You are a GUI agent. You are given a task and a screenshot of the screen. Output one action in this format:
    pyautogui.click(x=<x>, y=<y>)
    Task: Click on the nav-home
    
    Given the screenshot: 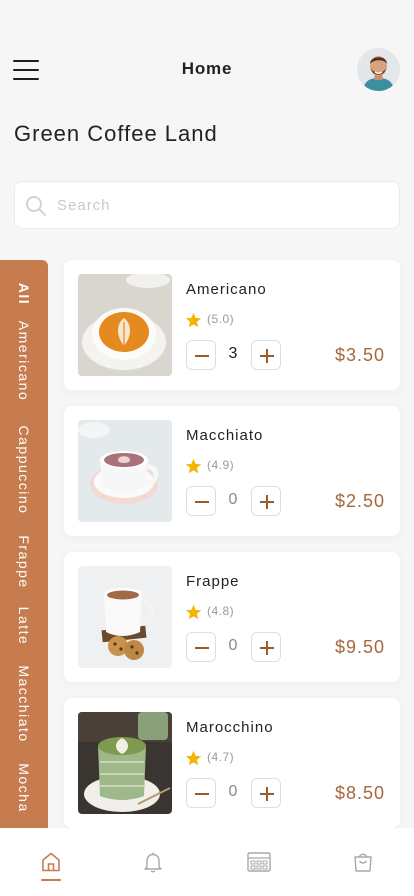 What is the action you would take?
    pyautogui.click(x=51, y=862)
    